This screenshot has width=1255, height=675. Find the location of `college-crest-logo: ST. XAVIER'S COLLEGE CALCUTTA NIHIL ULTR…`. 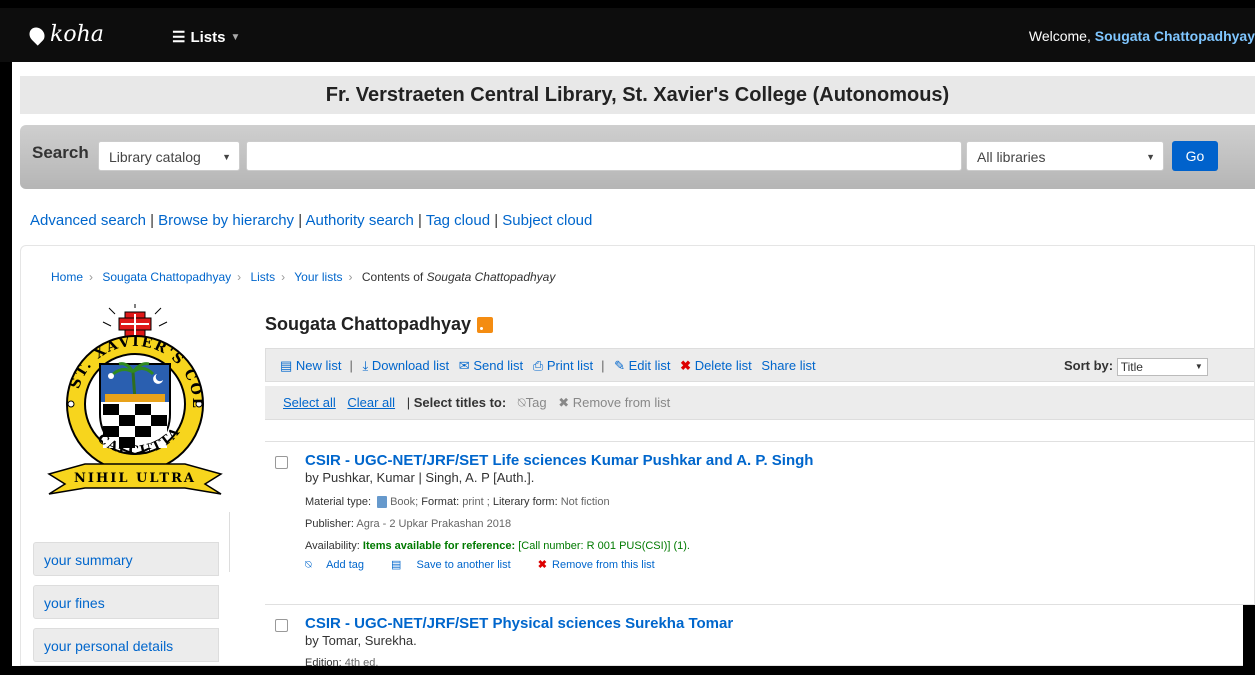

college-crest-logo: ST. XAVIER'S COLLEGE CALCUTTA NIHIL ULTR… is located at coordinates (134, 399).